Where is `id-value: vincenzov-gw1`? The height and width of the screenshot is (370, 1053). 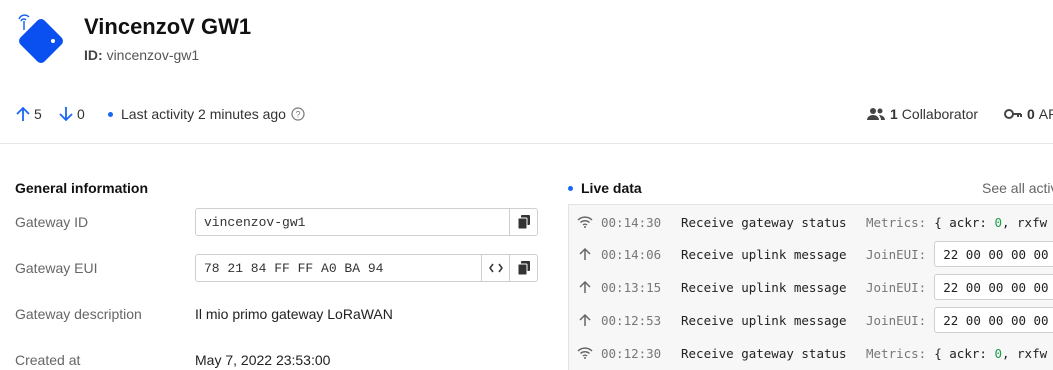
id-value: vincenzov-gw1 is located at coordinates (153, 55).